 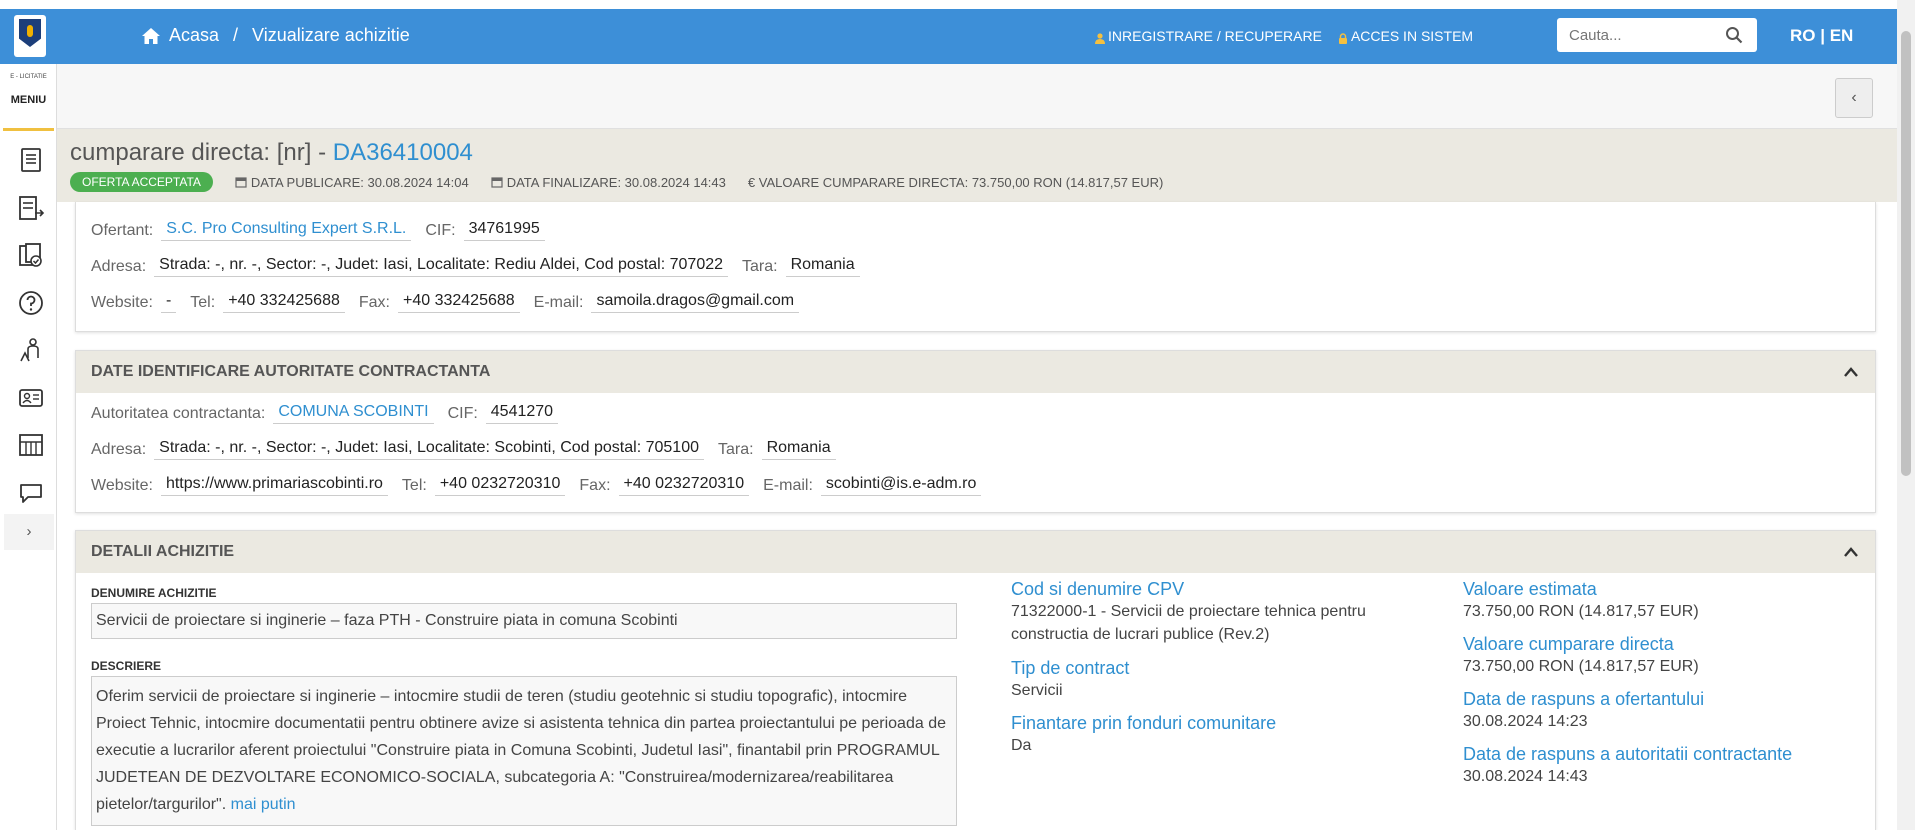 What do you see at coordinates (458, 302) in the screenshot?
I see `bidder-fax: +40 332425688` at bounding box center [458, 302].